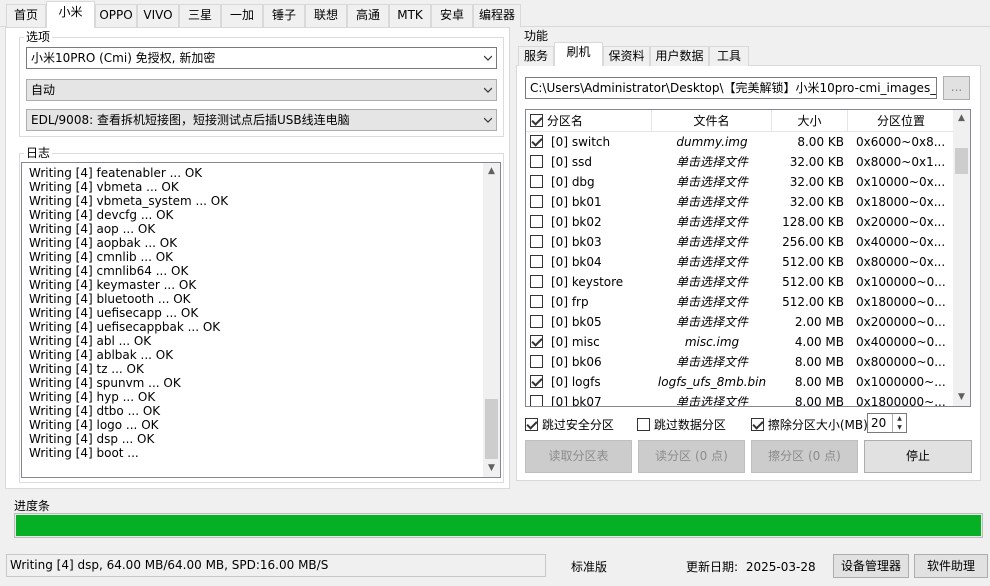 This screenshot has height=586, width=990. Describe the element at coordinates (578, 54) in the screenshot. I see `subtab-flash: 刷机` at that location.